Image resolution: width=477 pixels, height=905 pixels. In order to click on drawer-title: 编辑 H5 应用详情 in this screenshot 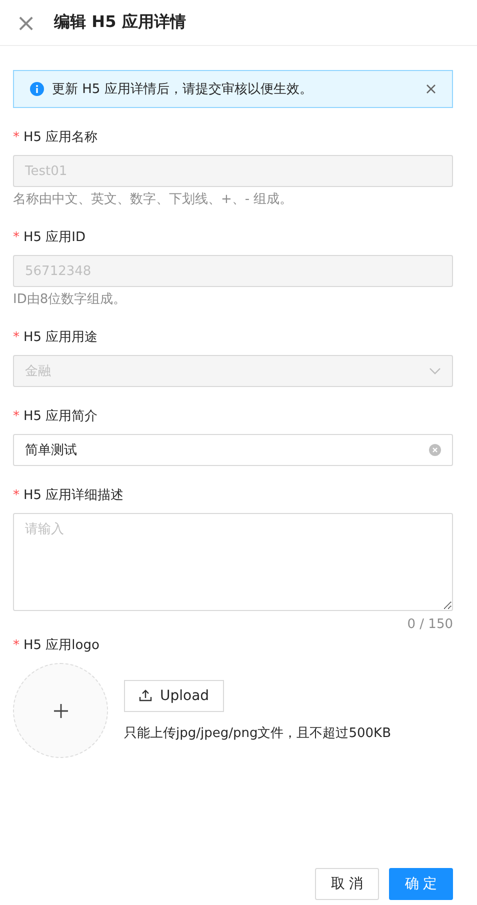, I will do `click(120, 22)`.